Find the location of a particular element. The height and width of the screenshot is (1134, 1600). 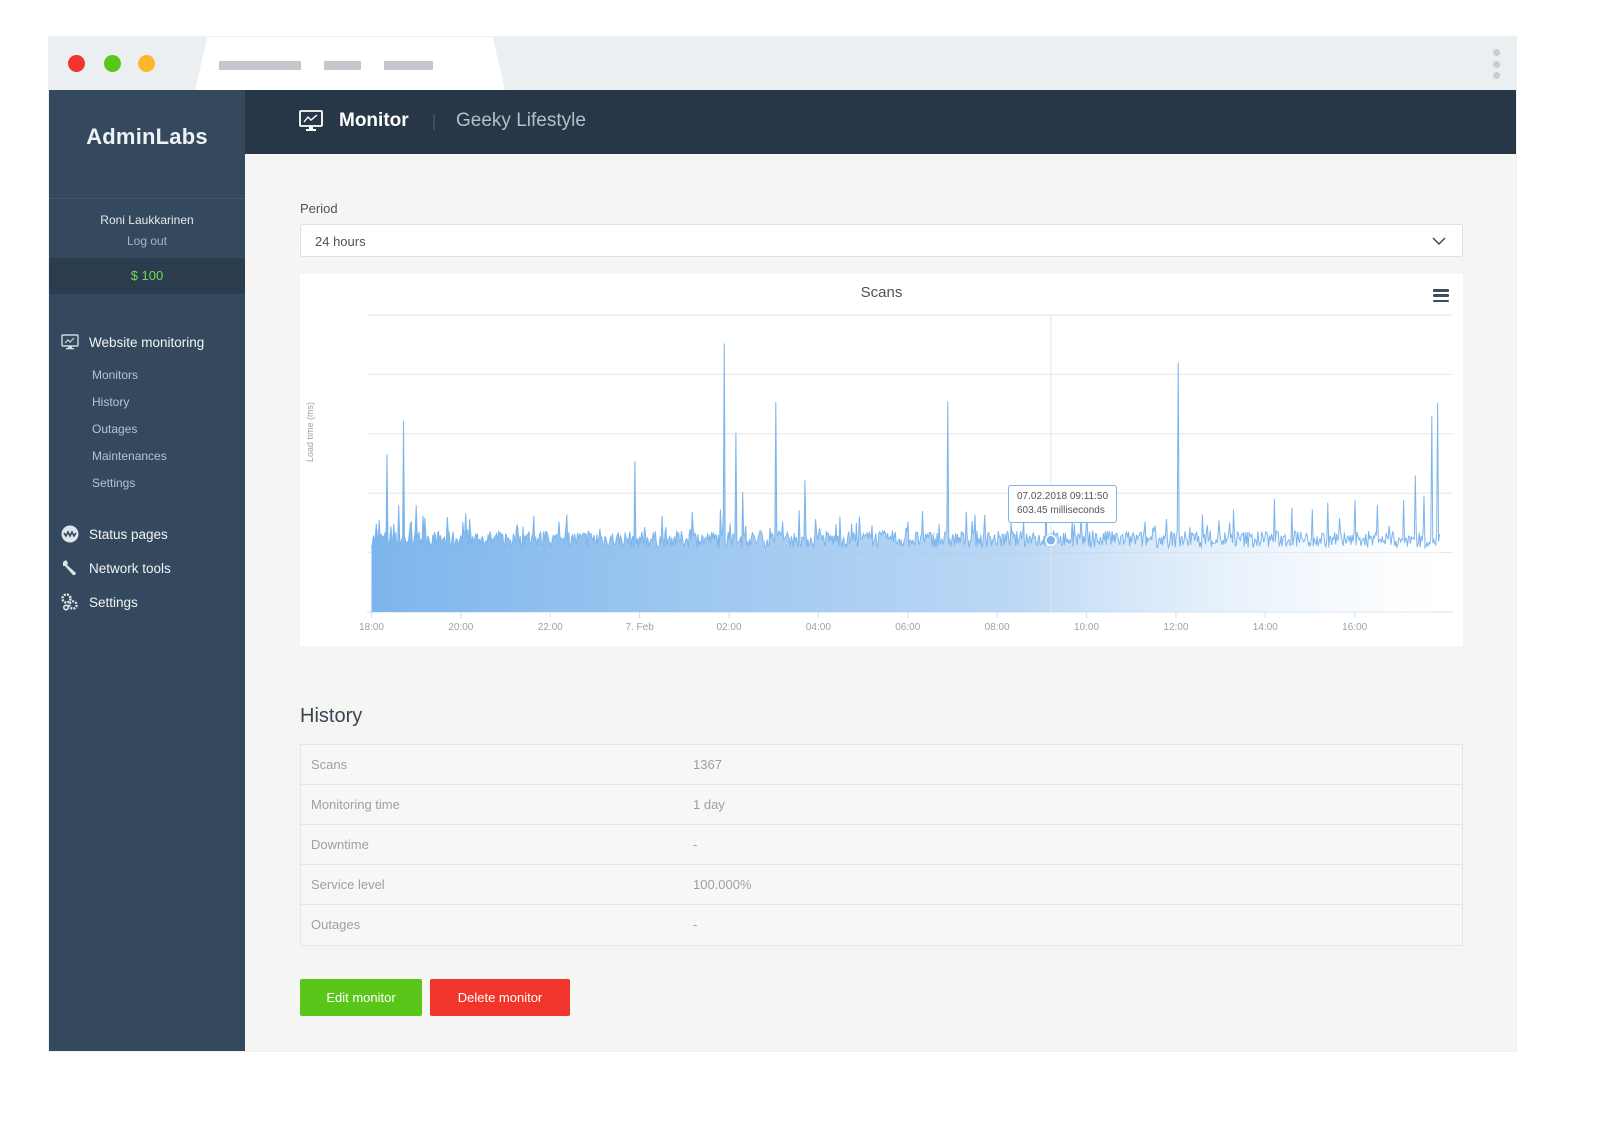

x-tick-label: 22:00 is located at coordinates (550, 627).